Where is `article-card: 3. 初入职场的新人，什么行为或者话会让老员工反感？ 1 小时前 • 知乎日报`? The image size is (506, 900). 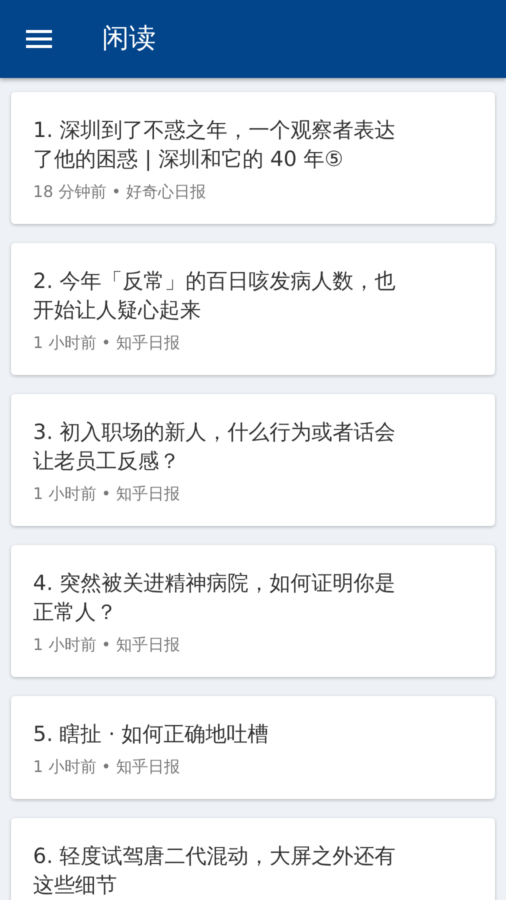 article-card: 3. 初入职场的新人，什么行为或者话会让老员工反感？ 1 小时前 • 知乎日报 is located at coordinates (253, 460).